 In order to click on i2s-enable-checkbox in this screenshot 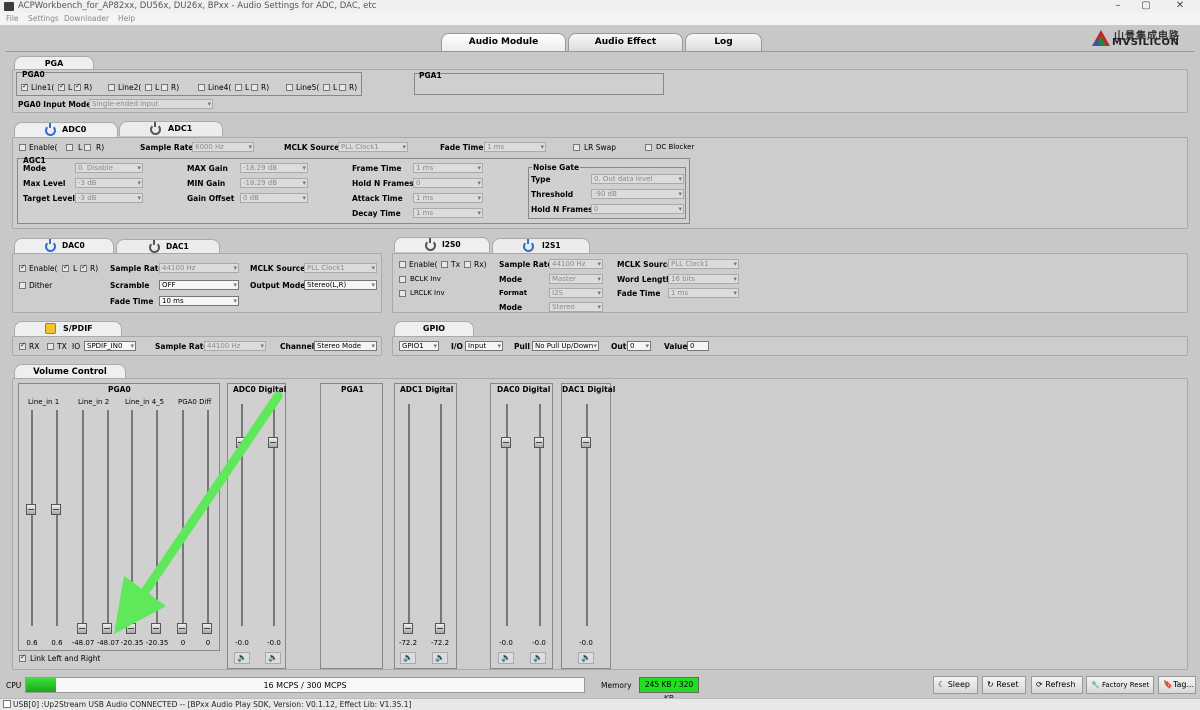, I will do `click(402, 264)`.